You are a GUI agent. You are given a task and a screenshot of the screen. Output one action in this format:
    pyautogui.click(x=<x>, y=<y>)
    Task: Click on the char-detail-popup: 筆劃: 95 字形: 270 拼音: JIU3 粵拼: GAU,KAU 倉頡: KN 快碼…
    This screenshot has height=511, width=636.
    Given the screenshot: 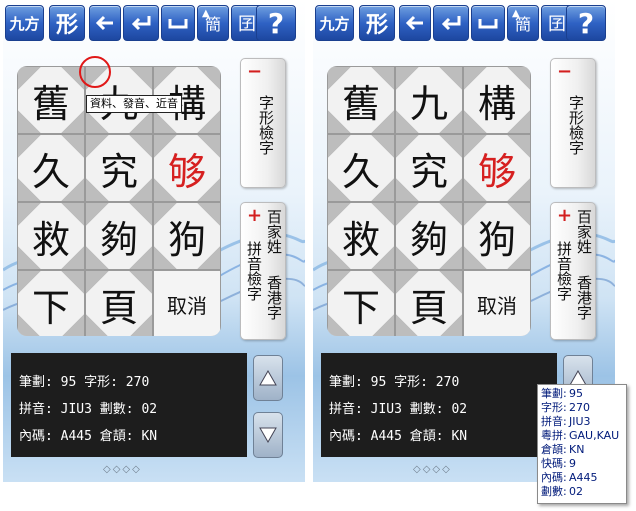 What is the action you would take?
    pyautogui.click(x=582, y=444)
    